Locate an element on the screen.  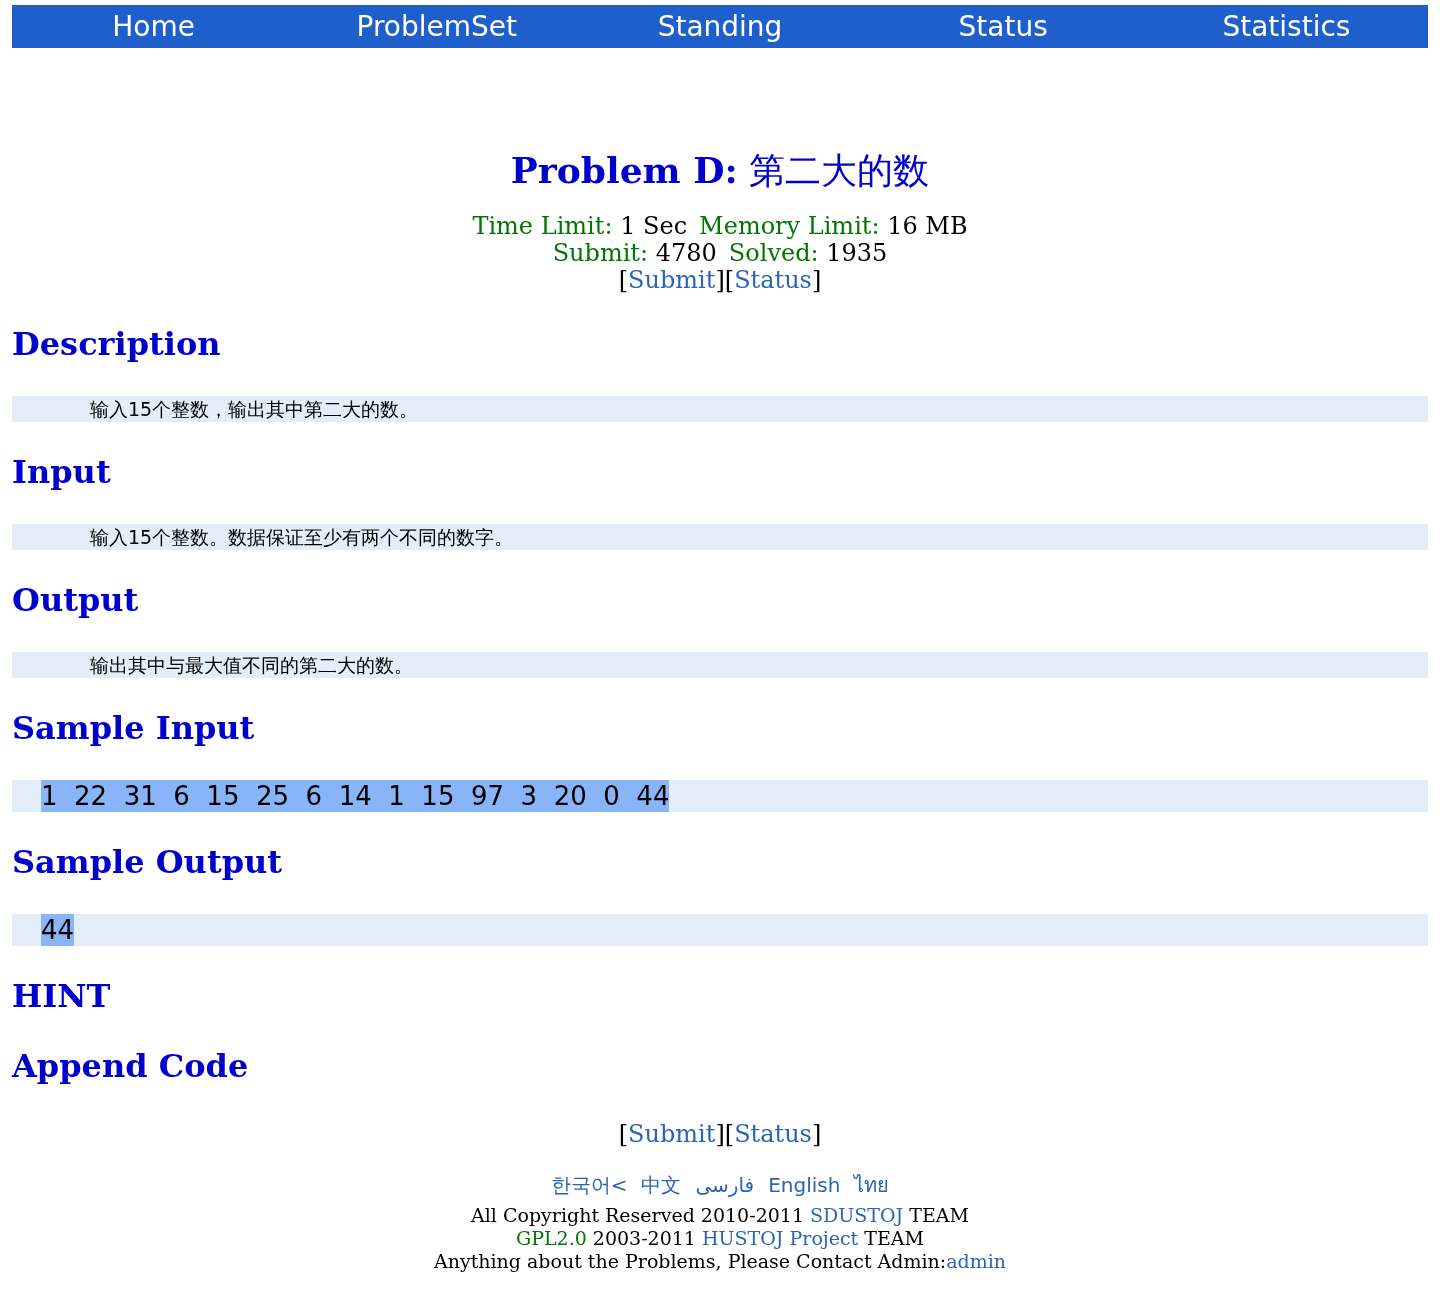
section-heading: HINT is located at coordinates (62, 996).